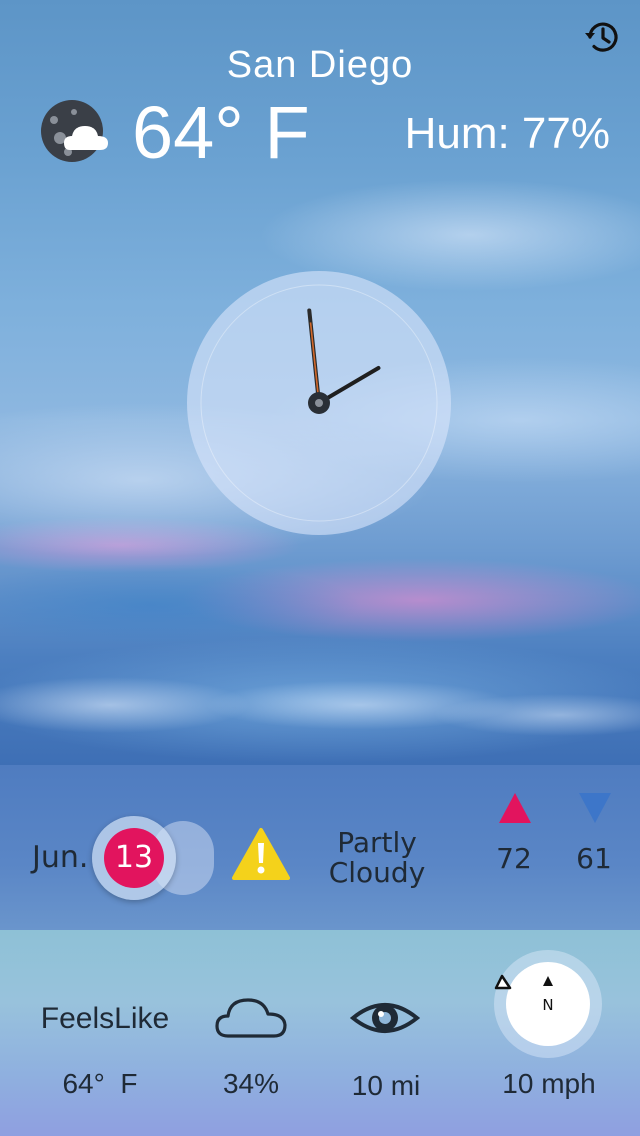  Describe the element at coordinates (377, 842) in the screenshot. I see `condition-line-1: Partly` at that location.